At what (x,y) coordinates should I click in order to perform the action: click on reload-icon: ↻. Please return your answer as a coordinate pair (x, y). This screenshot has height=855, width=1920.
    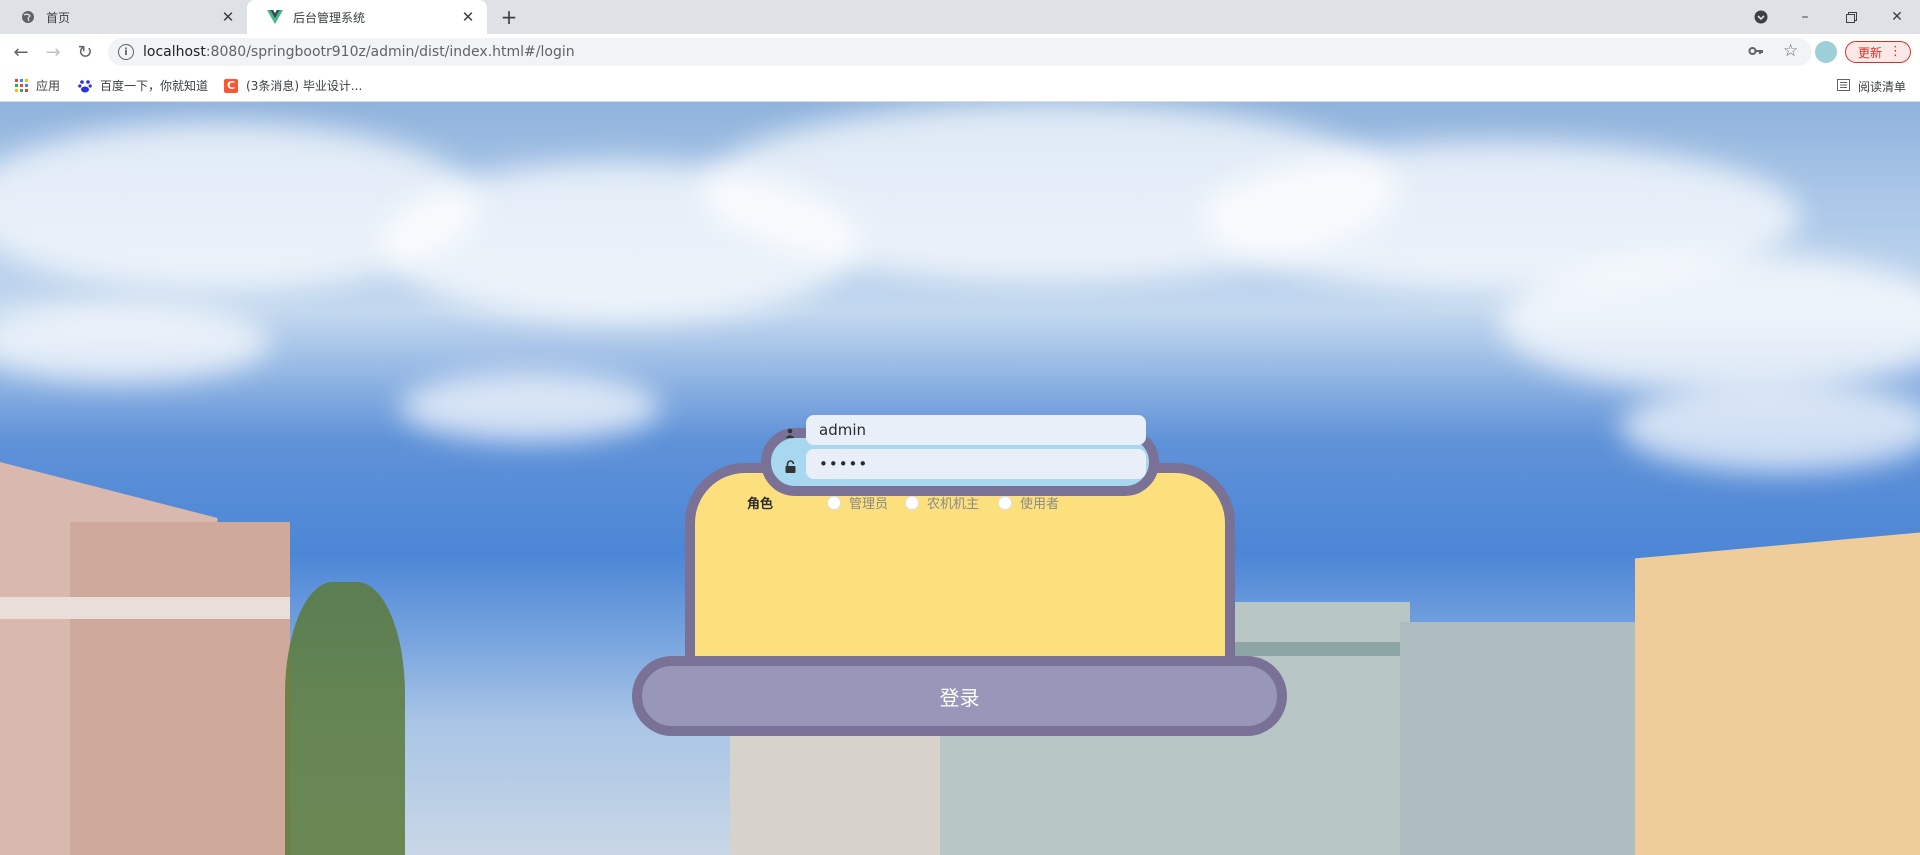
    Looking at the image, I should click on (85, 52).